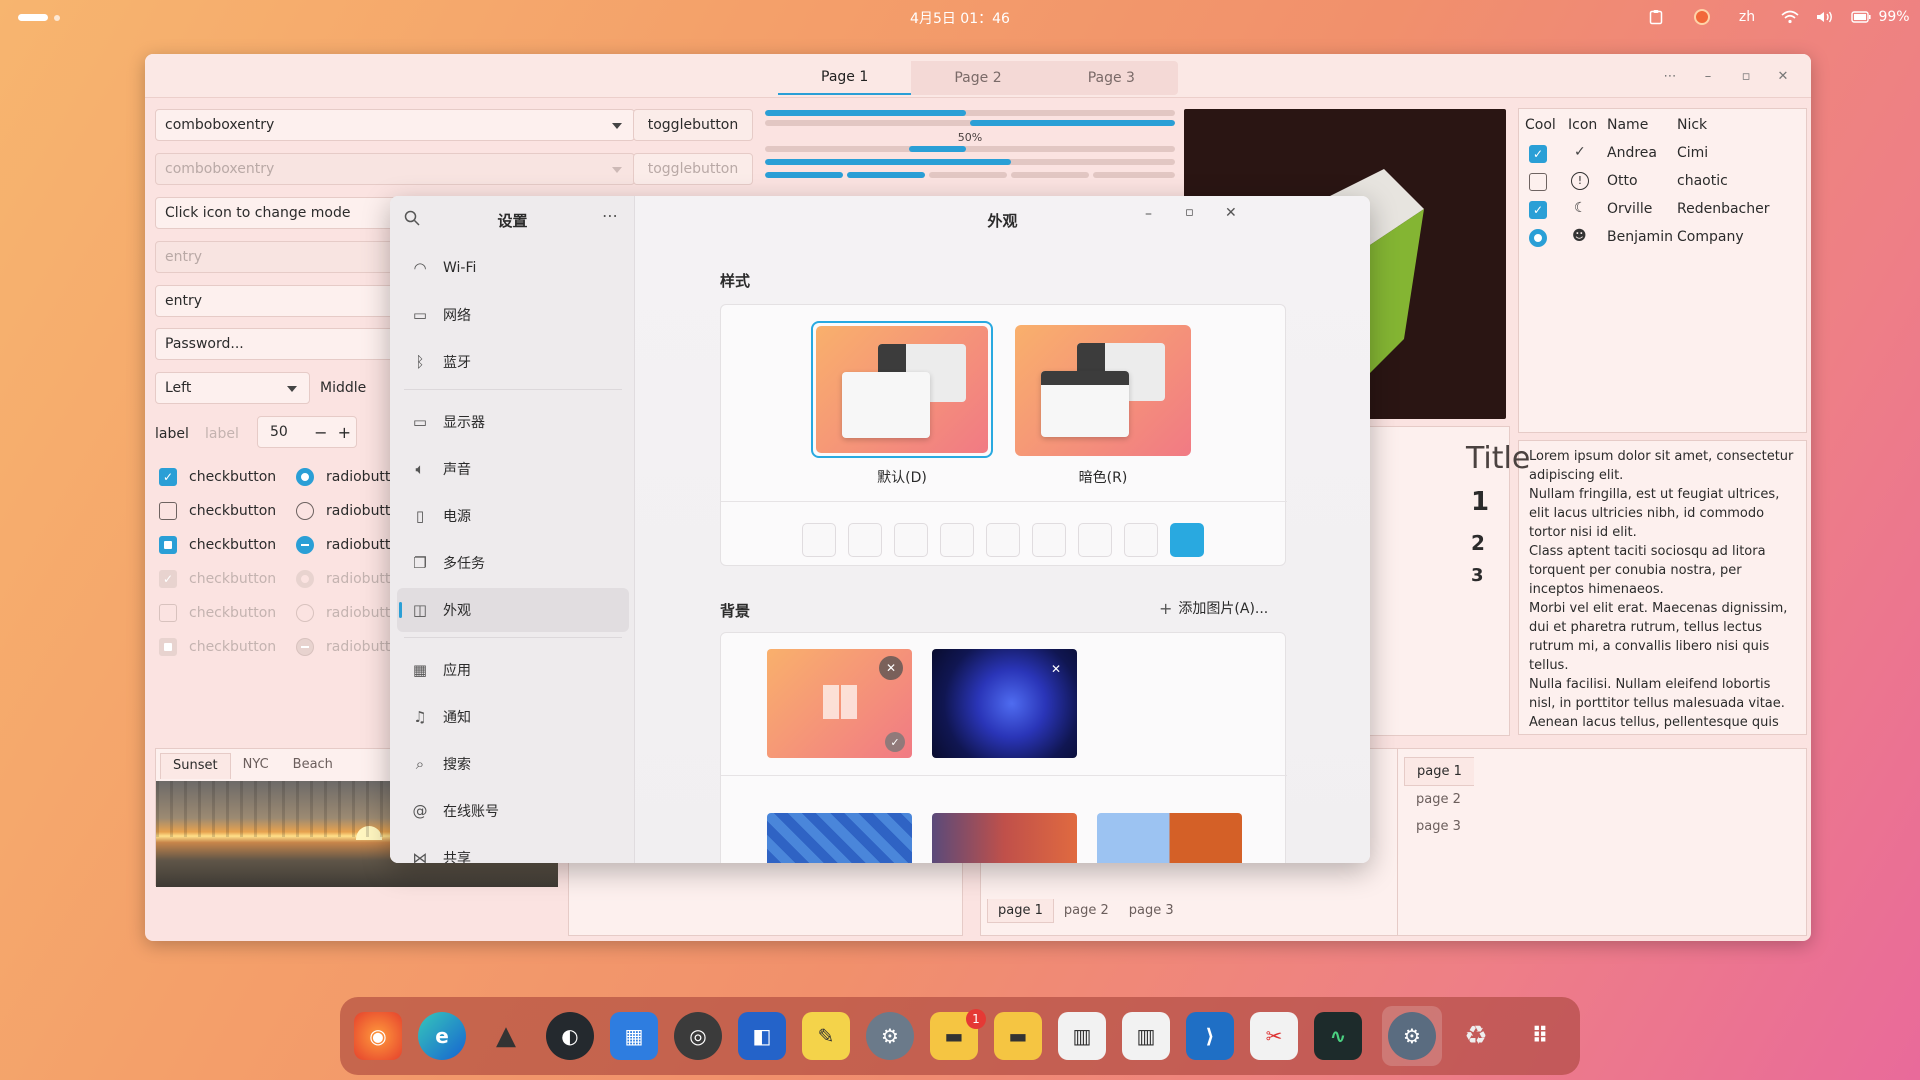  What do you see at coordinates (513, 811) in the screenshot?
I see `sidebar-item-online-accounts: @ 在线账号` at bounding box center [513, 811].